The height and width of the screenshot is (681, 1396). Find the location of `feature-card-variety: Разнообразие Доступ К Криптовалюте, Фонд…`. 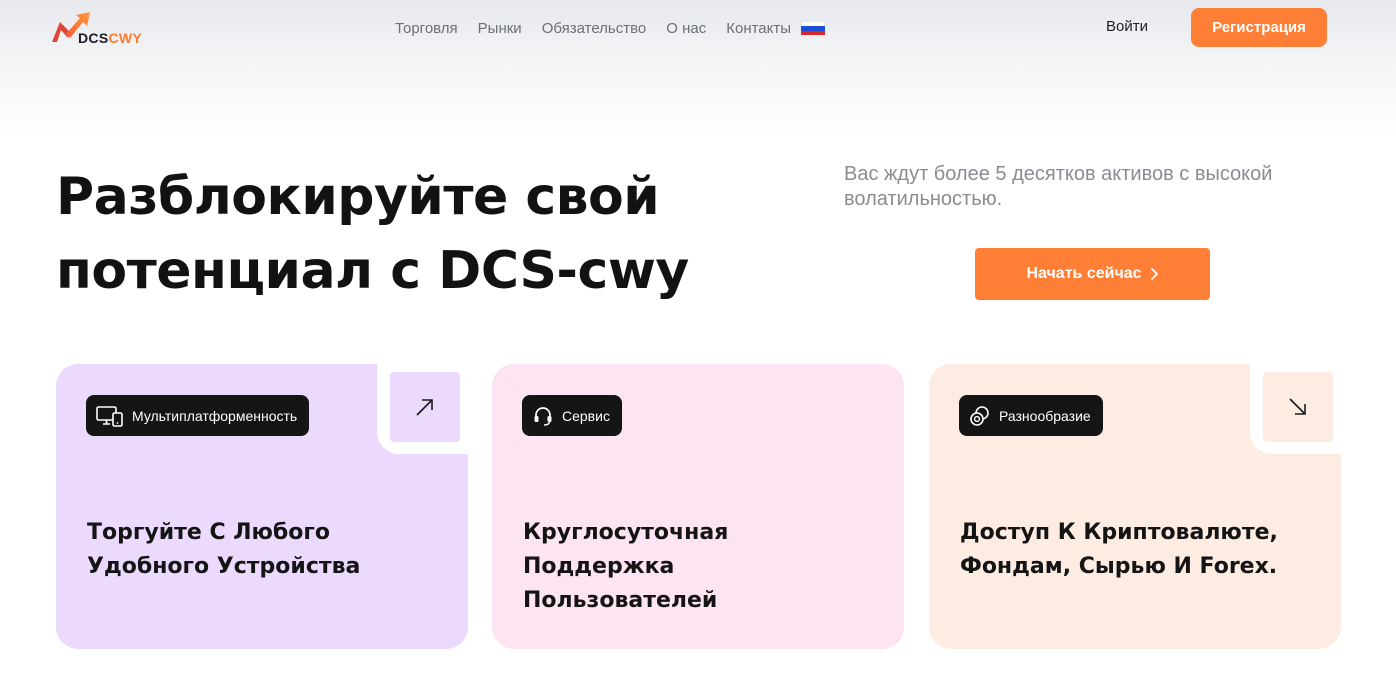

feature-card-variety: Разнообразие Доступ К Криптовалюте, Фонд… is located at coordinates (1135, 506).